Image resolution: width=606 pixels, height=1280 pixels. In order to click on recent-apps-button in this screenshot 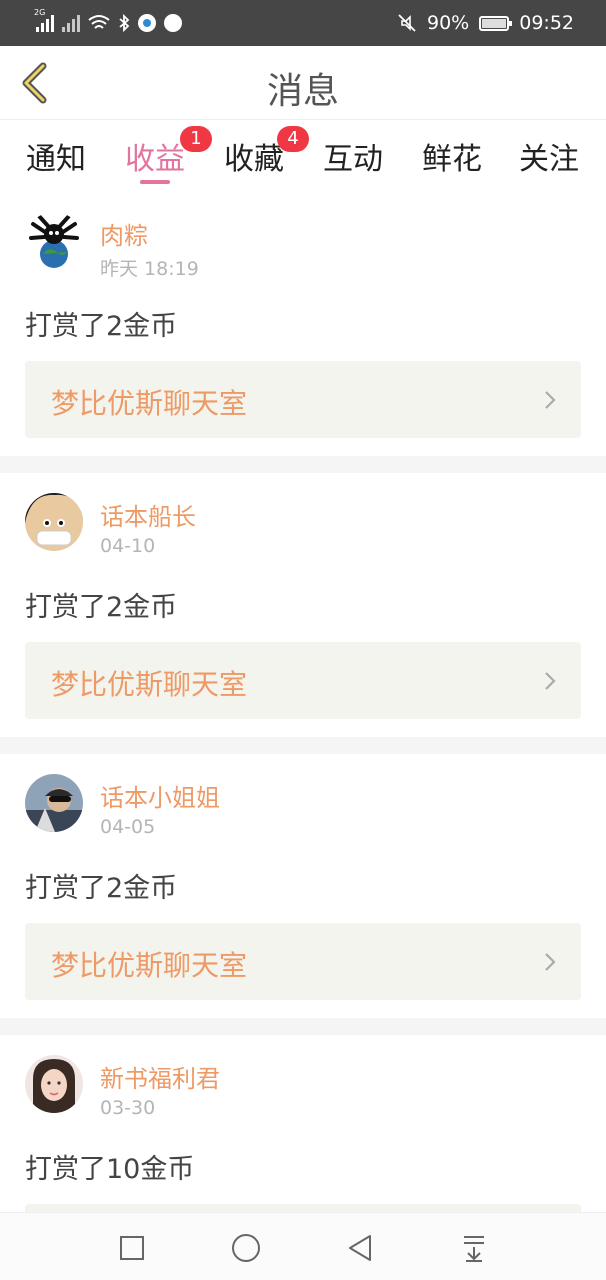, I will do `click(132, 1248)`.